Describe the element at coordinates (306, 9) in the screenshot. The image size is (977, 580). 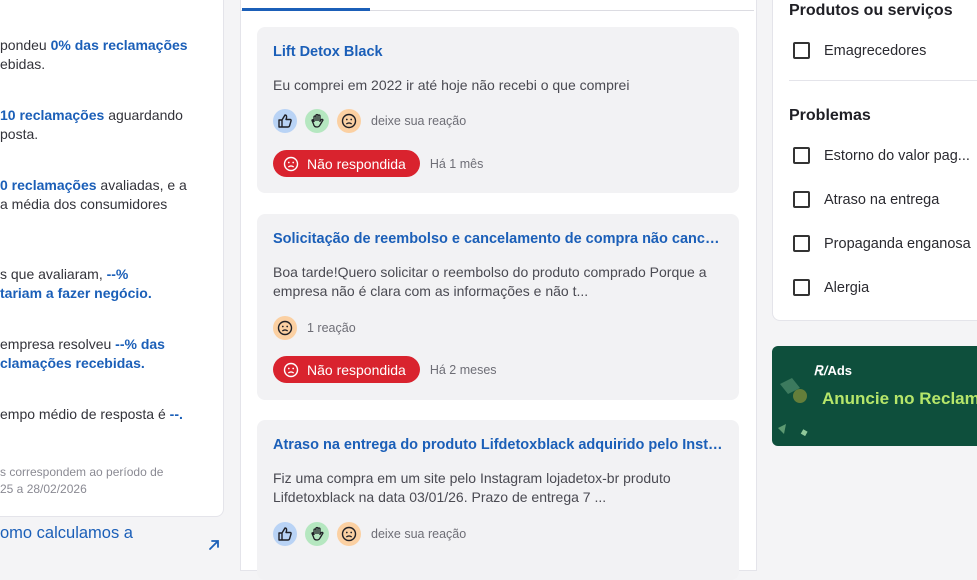
I see `tab-active-indicator` at that location.